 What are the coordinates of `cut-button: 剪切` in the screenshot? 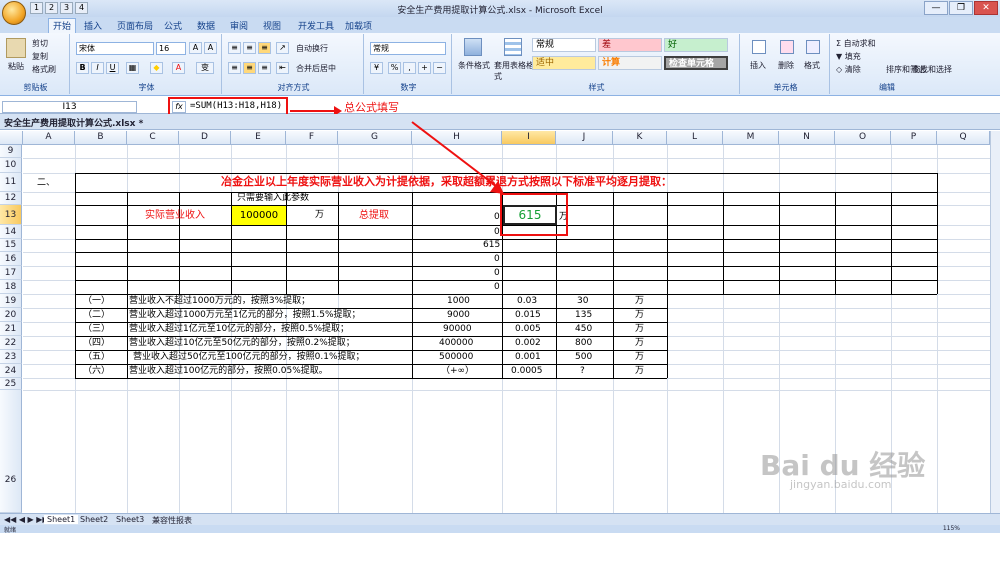 It's located at (40, 43).